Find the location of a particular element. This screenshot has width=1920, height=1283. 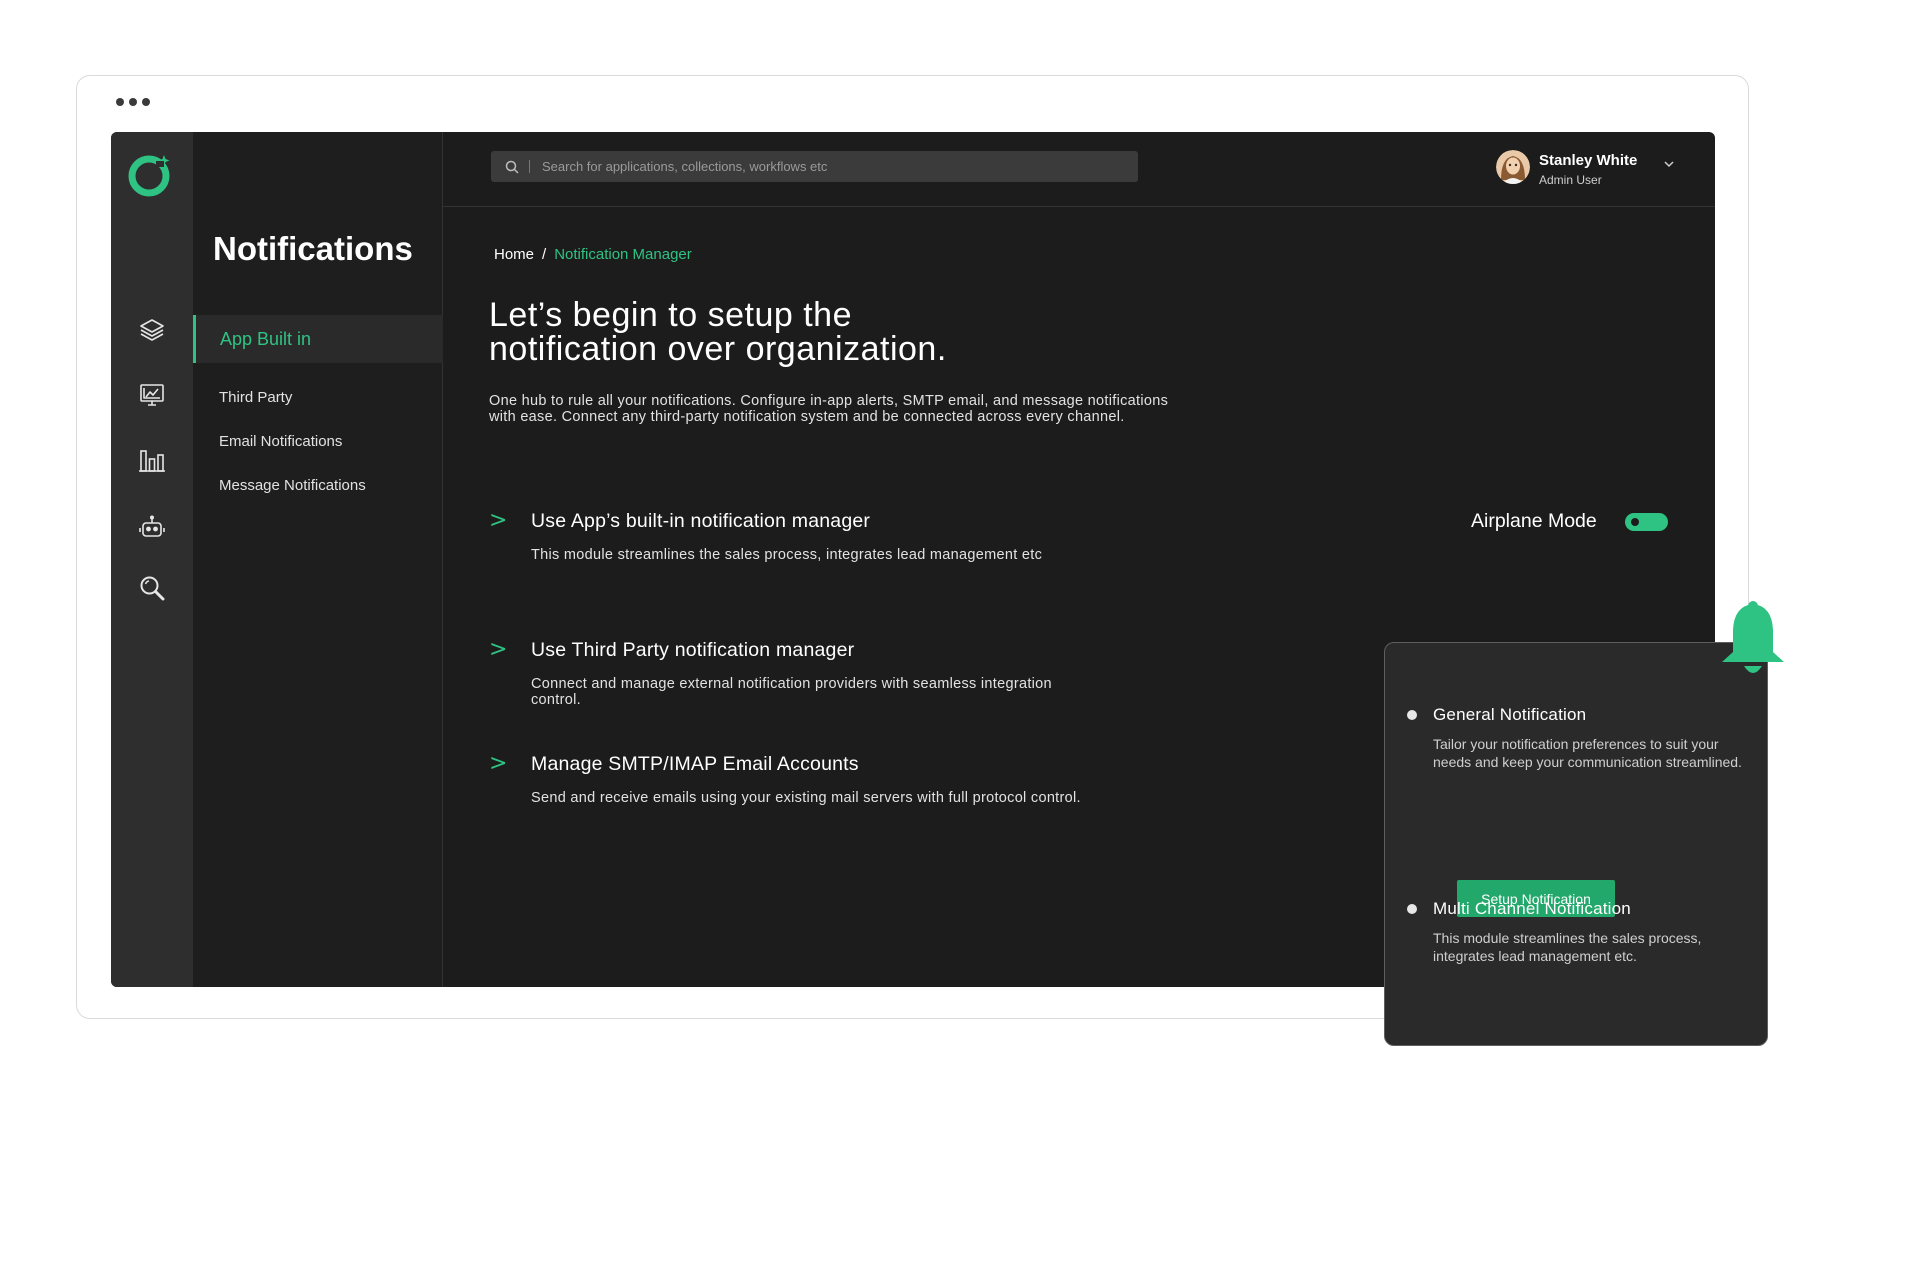

subnav-title: Notifications is located at coordinates (313, 248).